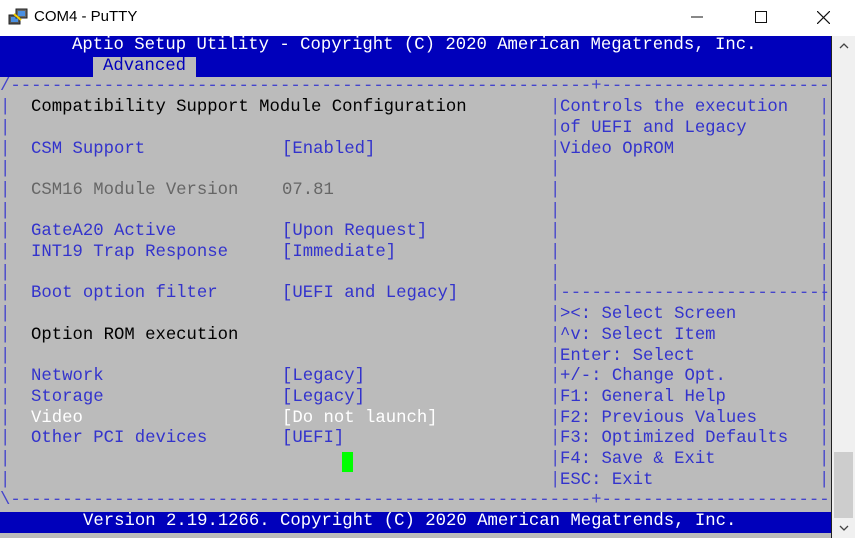 The image size is (855, 538). I want to click on maximize-icon, so click(761, 17).